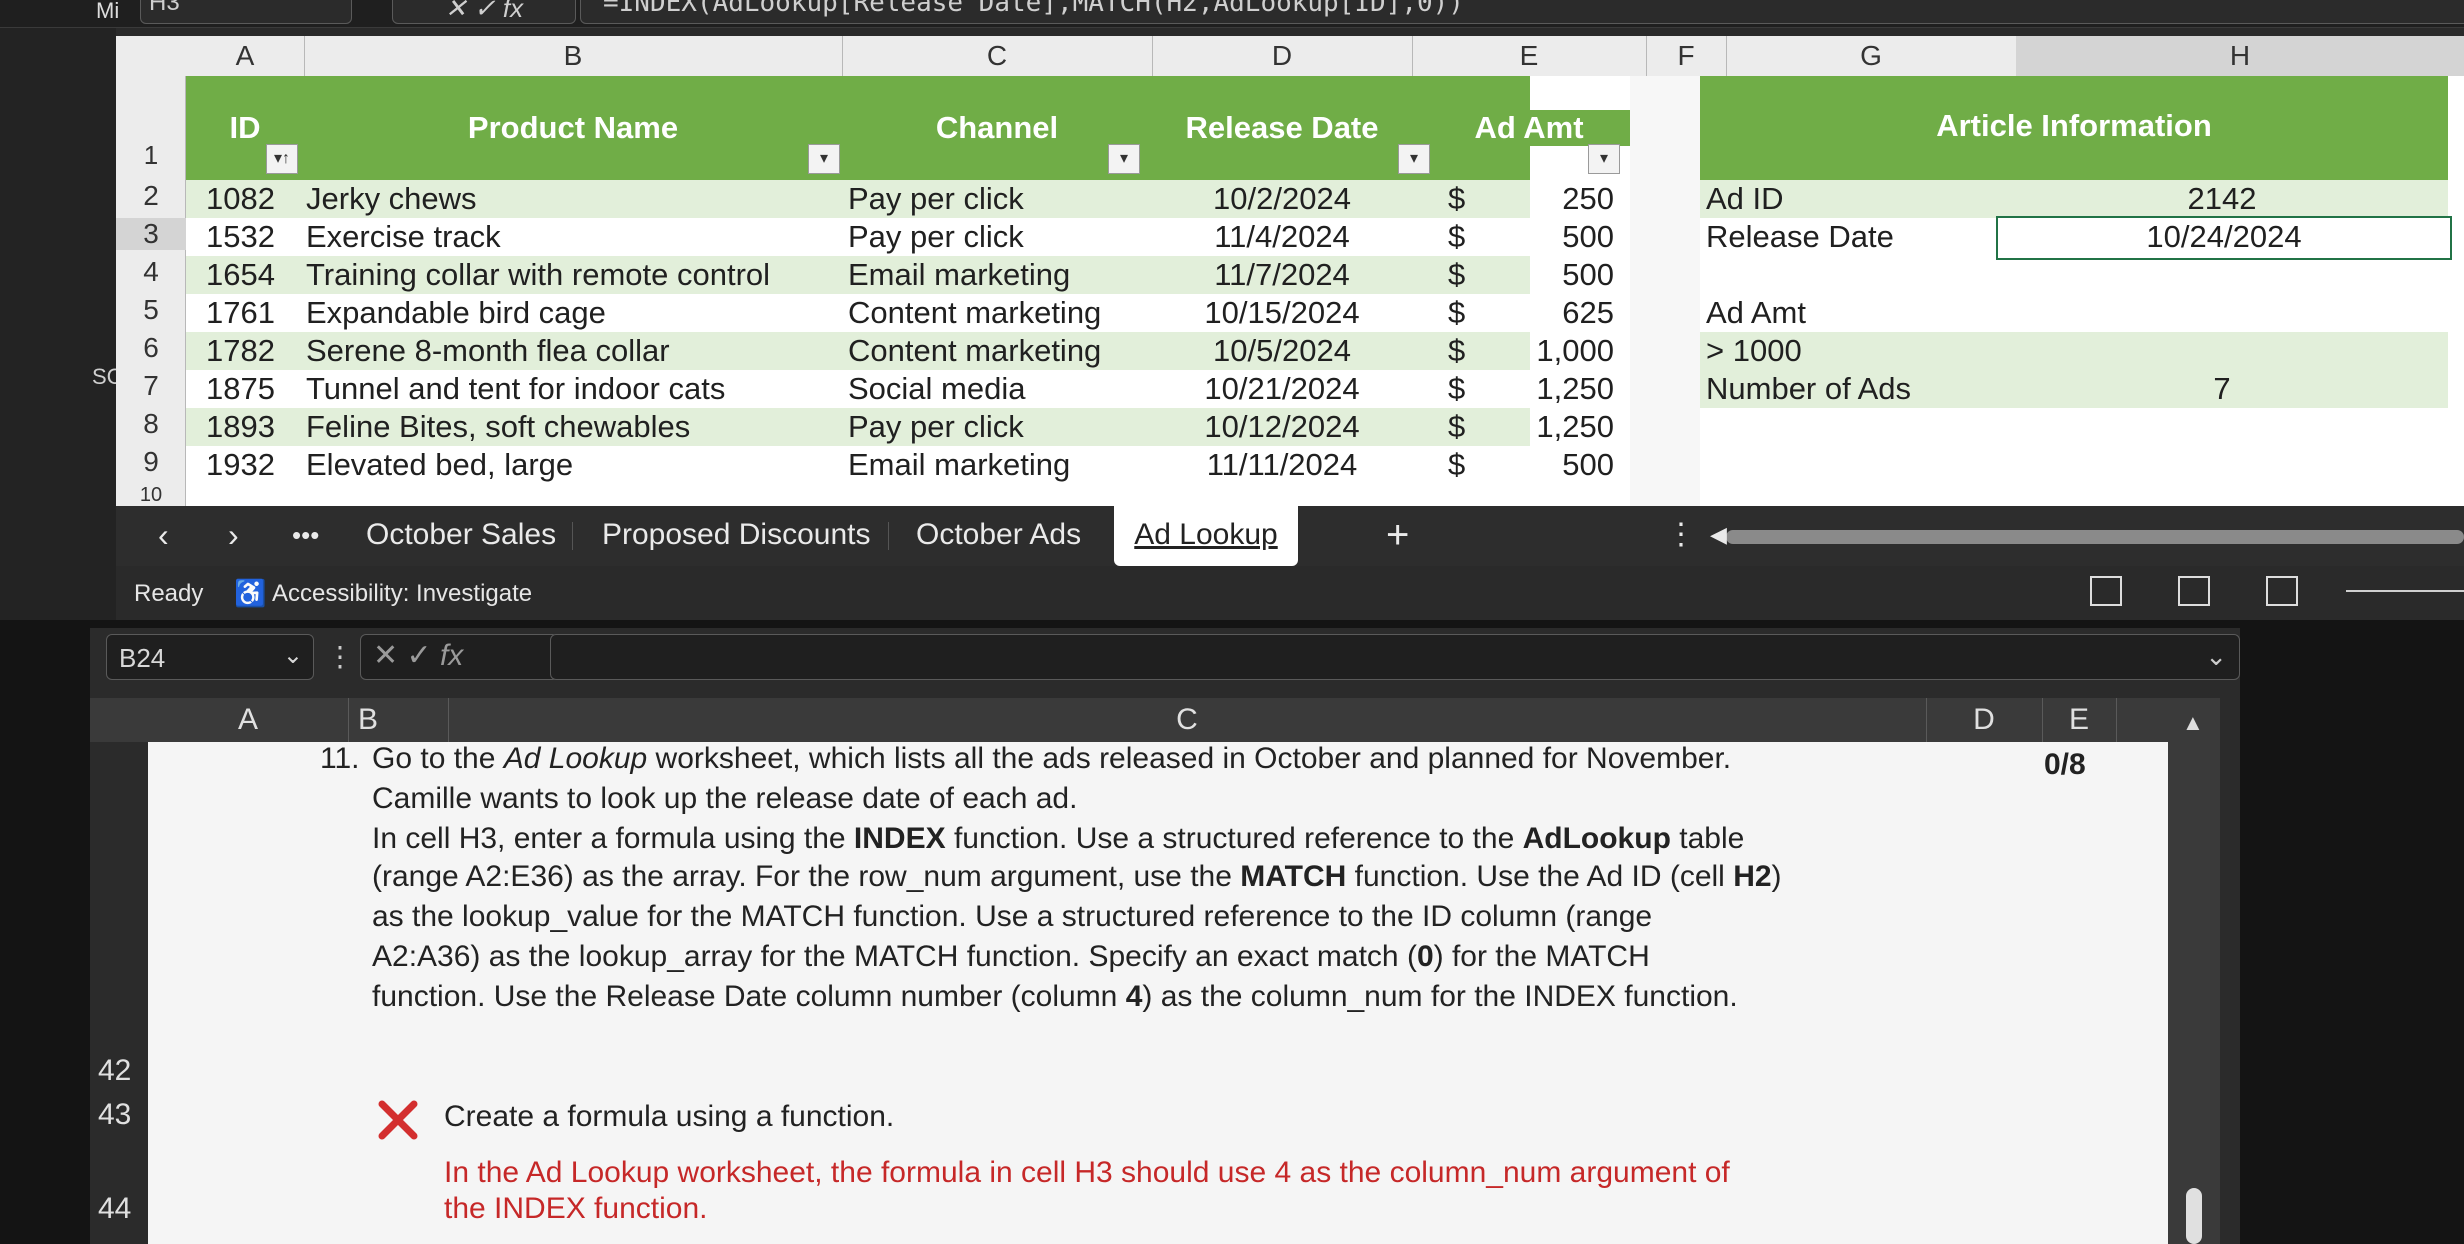  I want to click on cell-product: Elevated bed, large, so click(439, 465).